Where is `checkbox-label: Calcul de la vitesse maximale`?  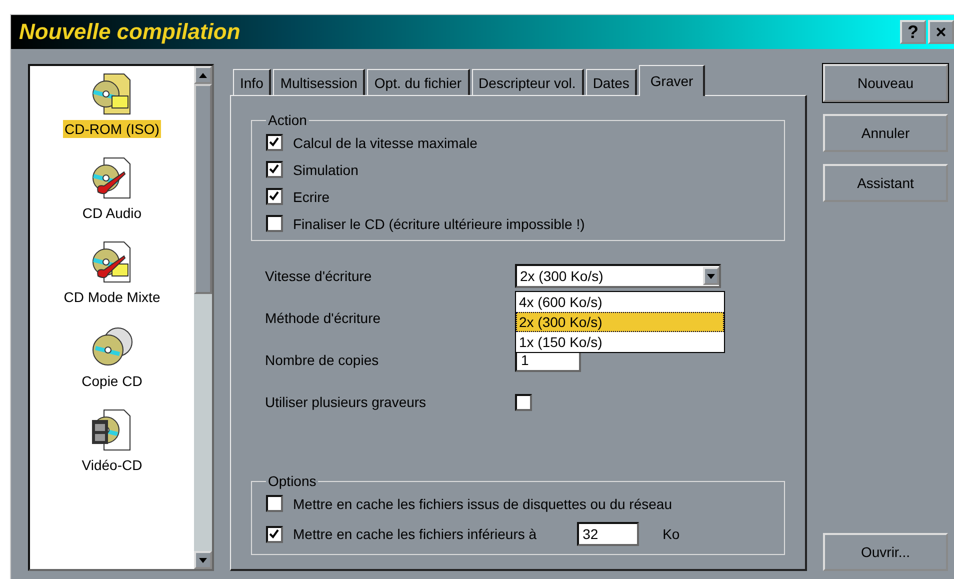
checkbox-label: Calcul de la vitesse maximale is located at coordinates (385, 142).